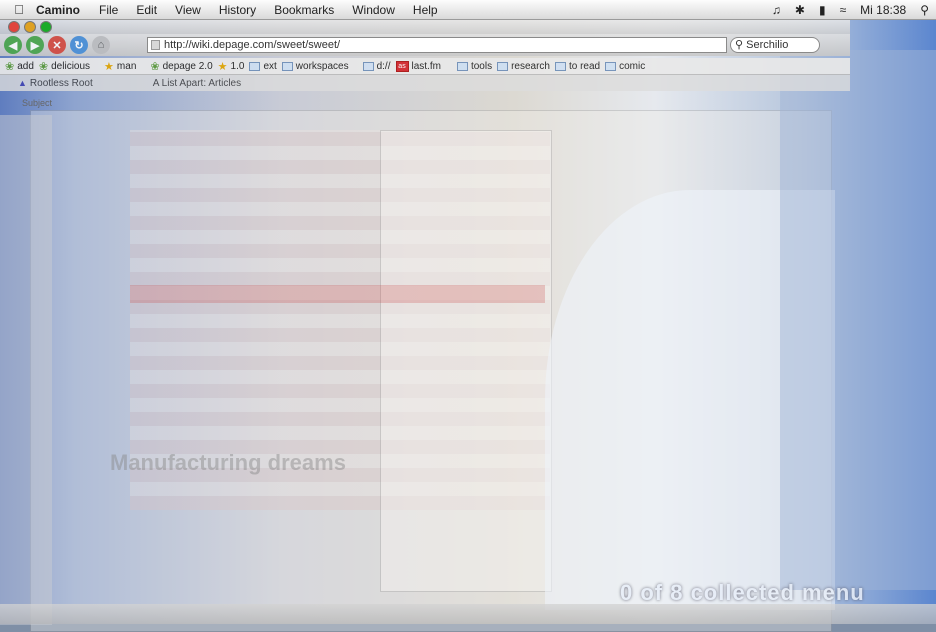 This screenshot has width=936, height=632. Describe the element at coordinates (19, 66) in the screenshot. I see `bookmark-add: ❀ add` at that location.